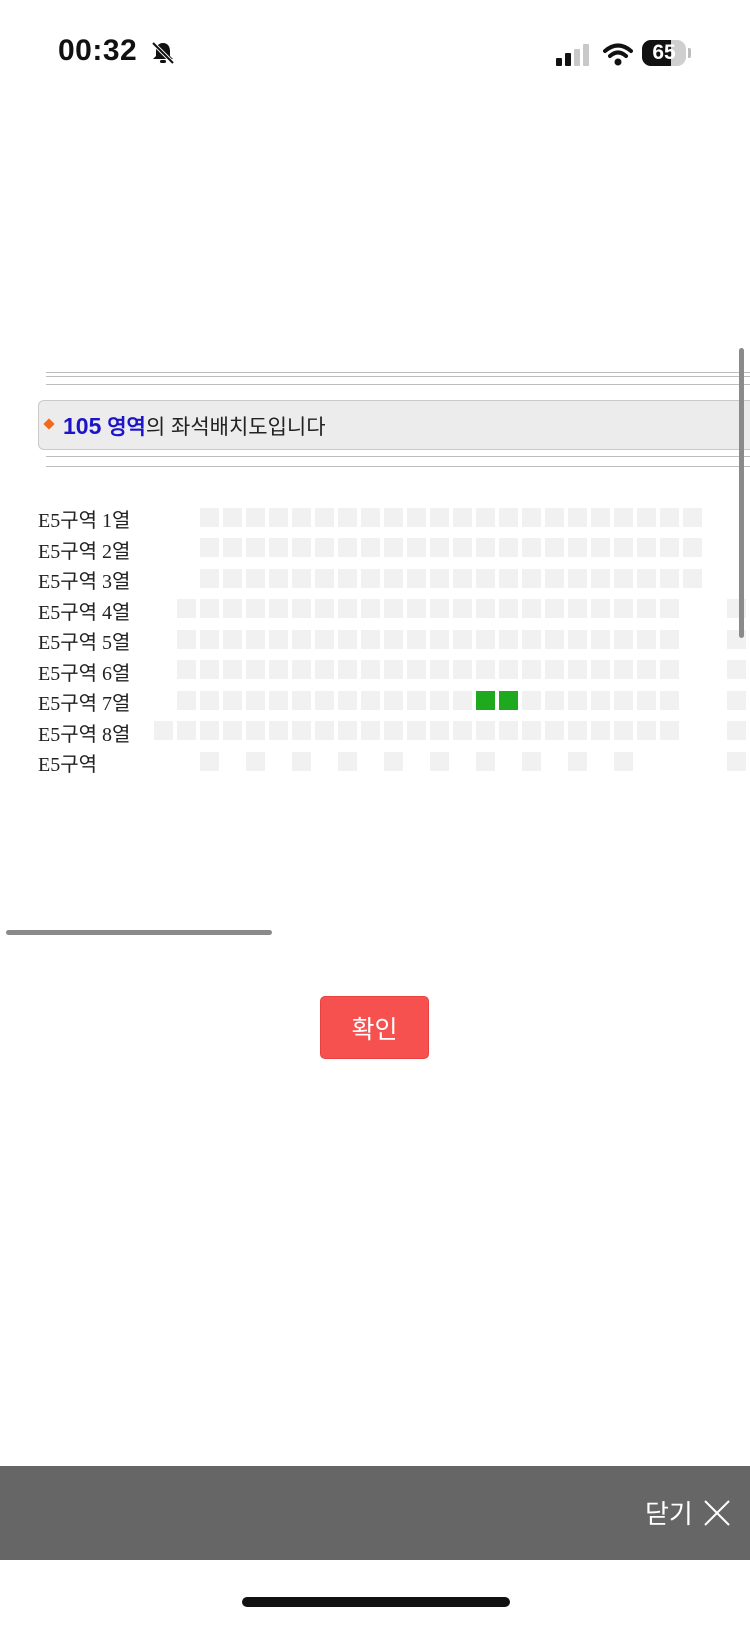  Describe the element at coordinates (717, 1513) in the screenshot. I see `close-icon` at that location.